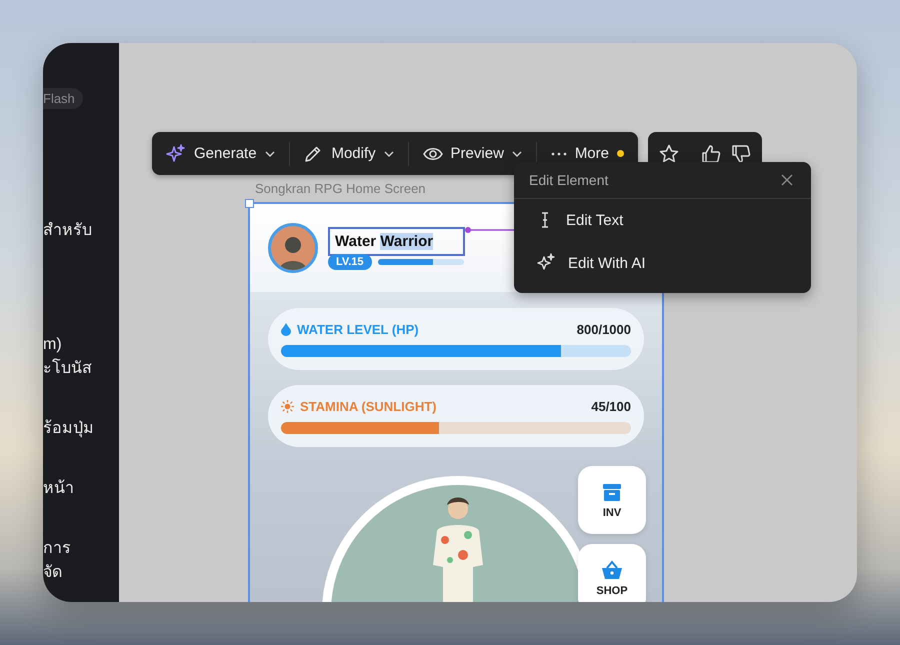 Image resolution: width=900 pixels, height=645 pixels. What do you see at coordinates (358, 329) in the screenshot?
I see `stat-label: WATER LEVEL (HP)` at bounding box center [358, 329].